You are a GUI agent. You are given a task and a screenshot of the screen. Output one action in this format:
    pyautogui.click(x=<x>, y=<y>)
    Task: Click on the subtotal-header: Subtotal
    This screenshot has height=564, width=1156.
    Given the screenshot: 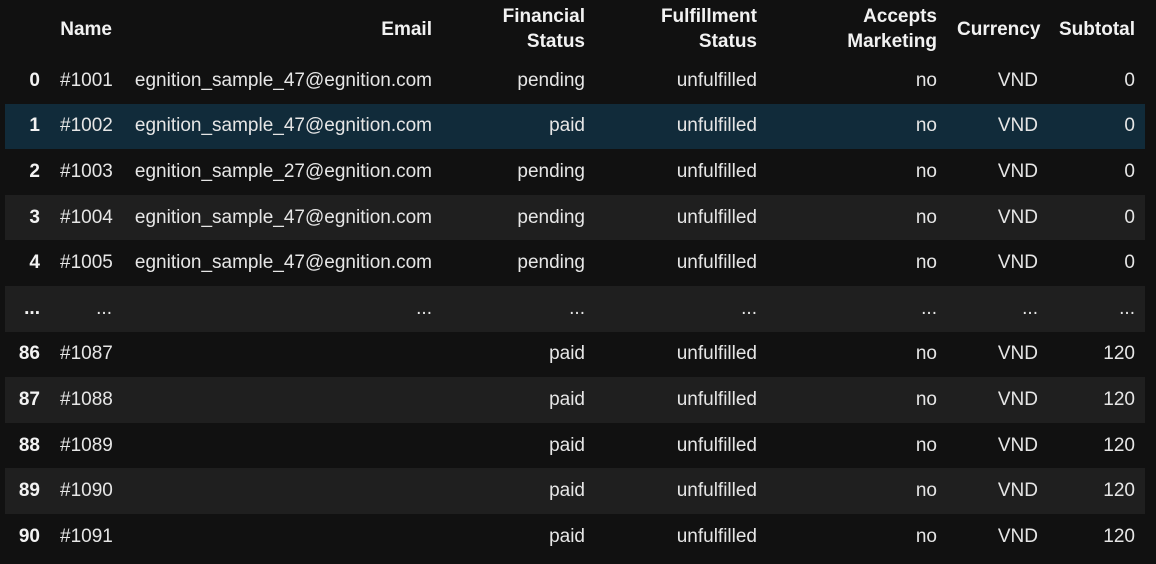 What is the action you would take?
    pyautogui.click(x=1096, y=29)
    